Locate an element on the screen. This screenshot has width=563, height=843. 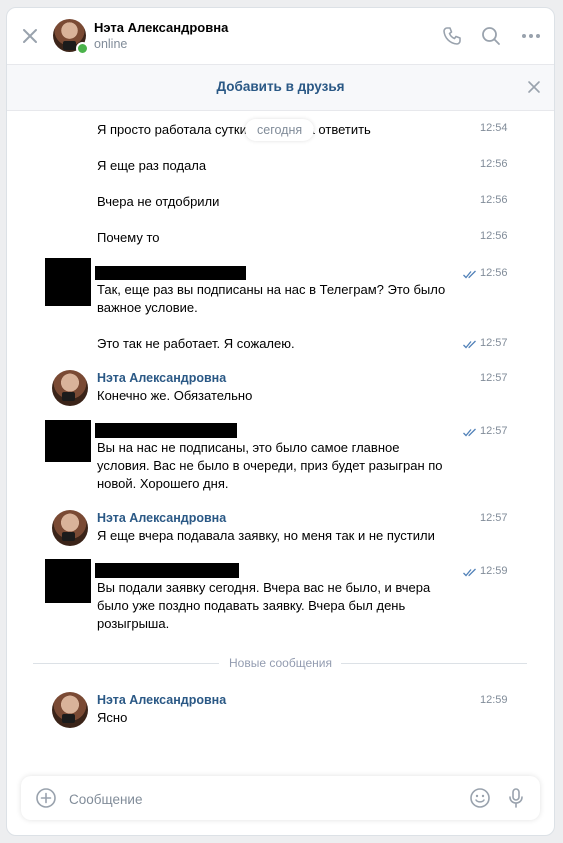
message-line: новой. Хорошего дня. is located at coordinates (163, 483).